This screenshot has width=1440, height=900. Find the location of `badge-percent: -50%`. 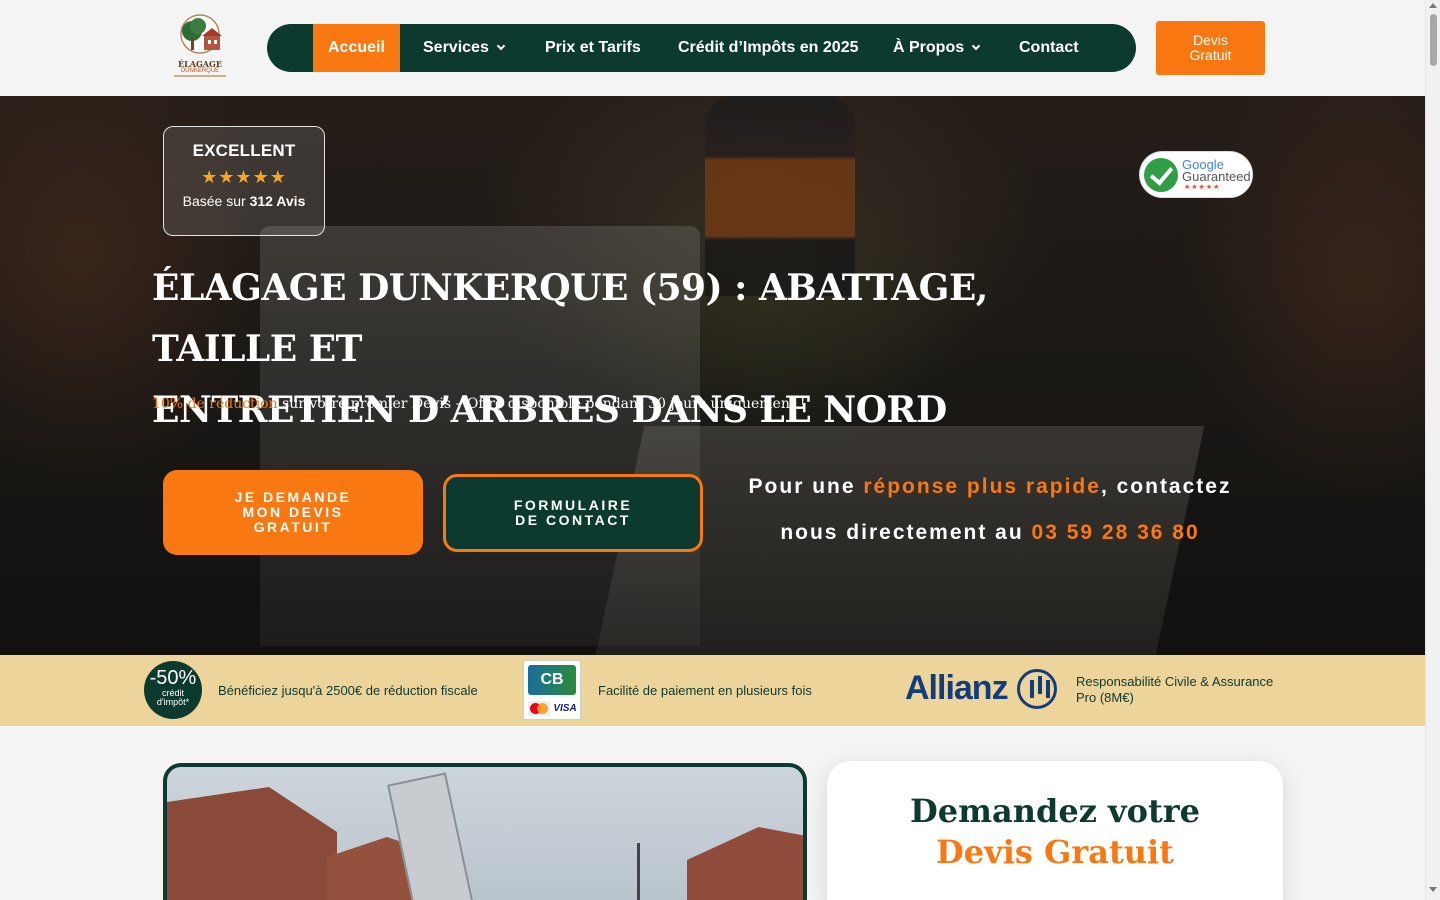

badge-percent: -50% is located at coordinates (173, 678).